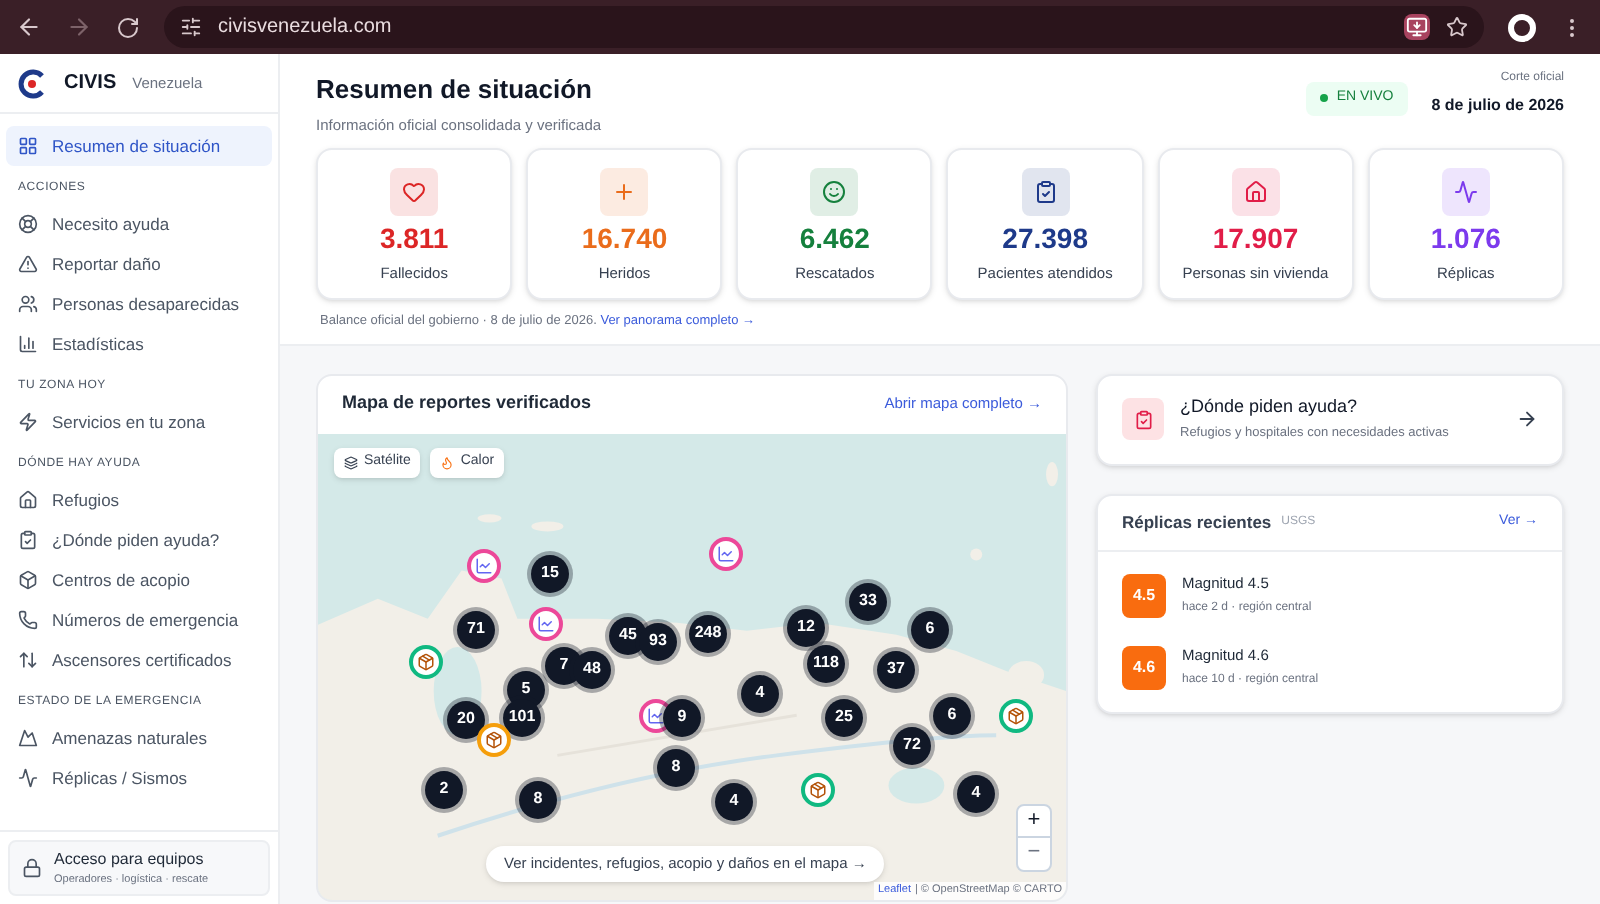 The height and width of the screenshot is (904, 1600). Describe the element at coordinates (139, 620) in the screenshot. I see `sidebar-item: Números de emergencia` at that location.